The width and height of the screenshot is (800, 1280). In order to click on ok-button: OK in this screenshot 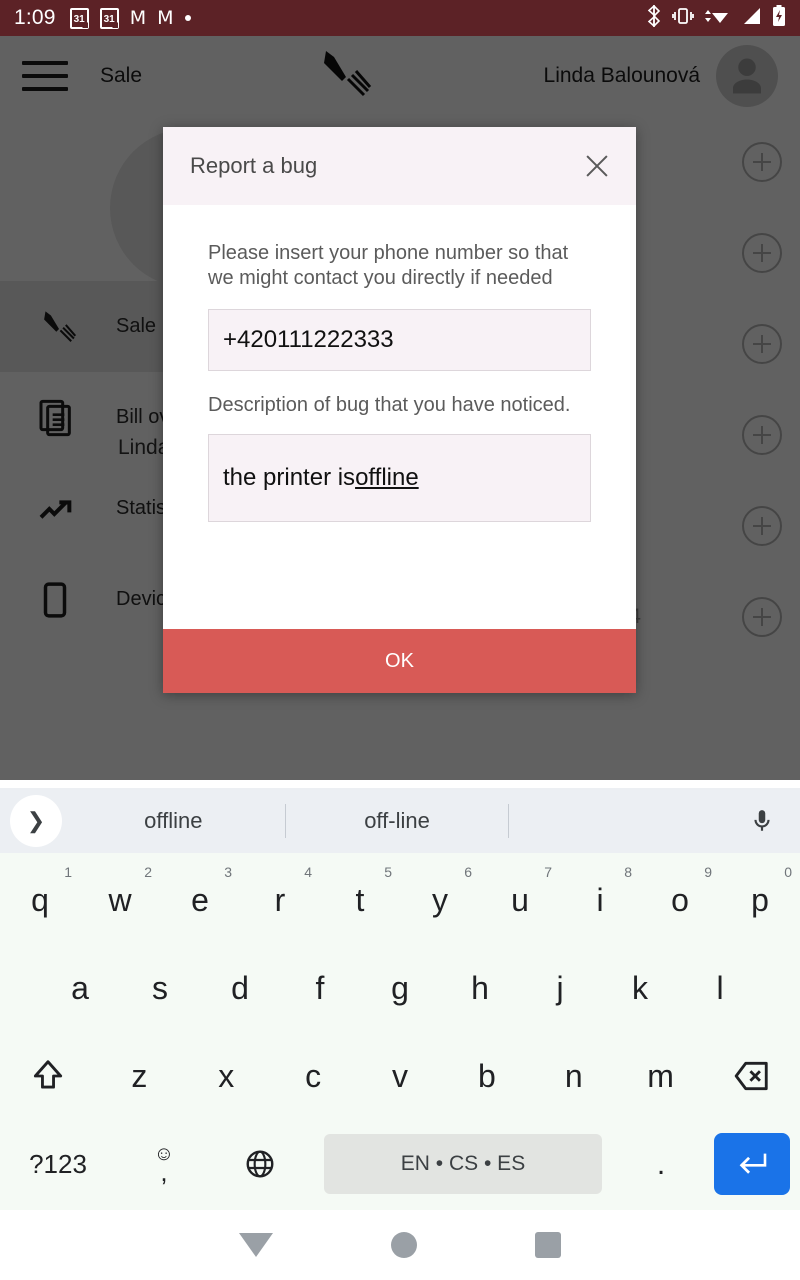, I will do `click(399, 661)`.